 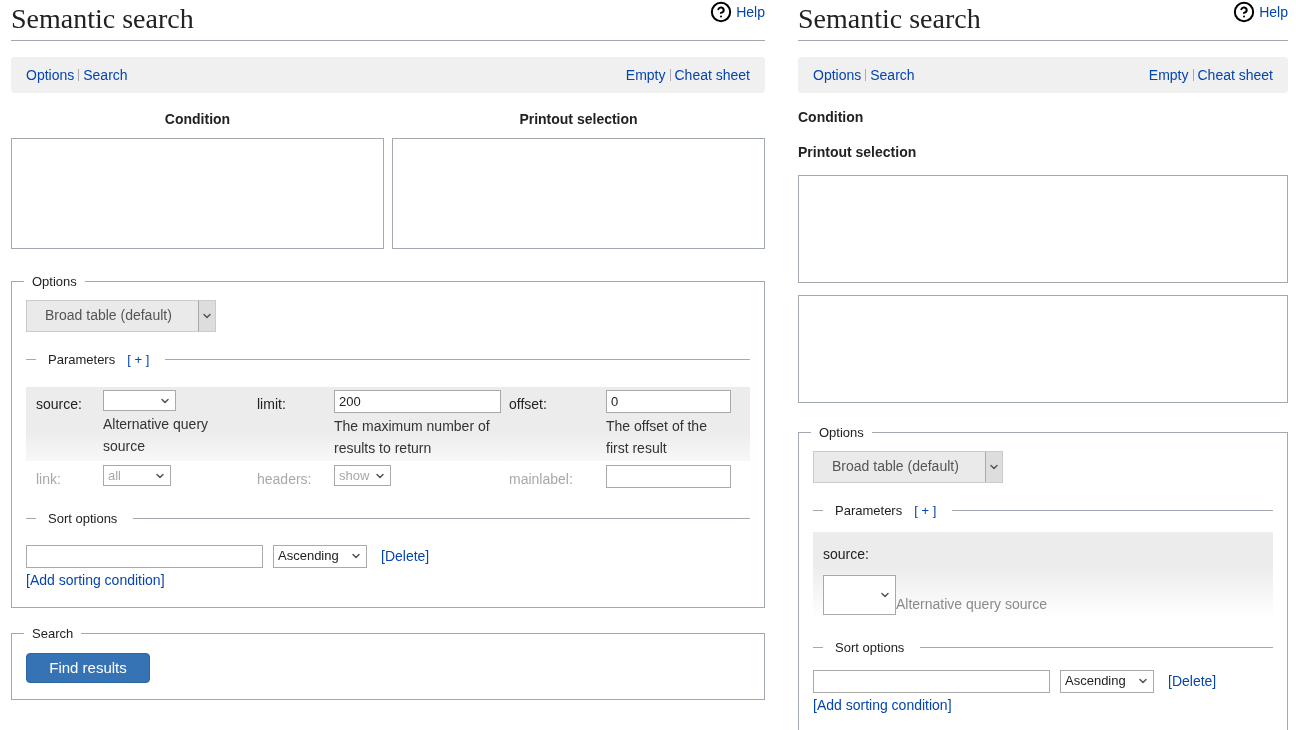 I want to click on param-label: offset:, so click(x=528, y=404).